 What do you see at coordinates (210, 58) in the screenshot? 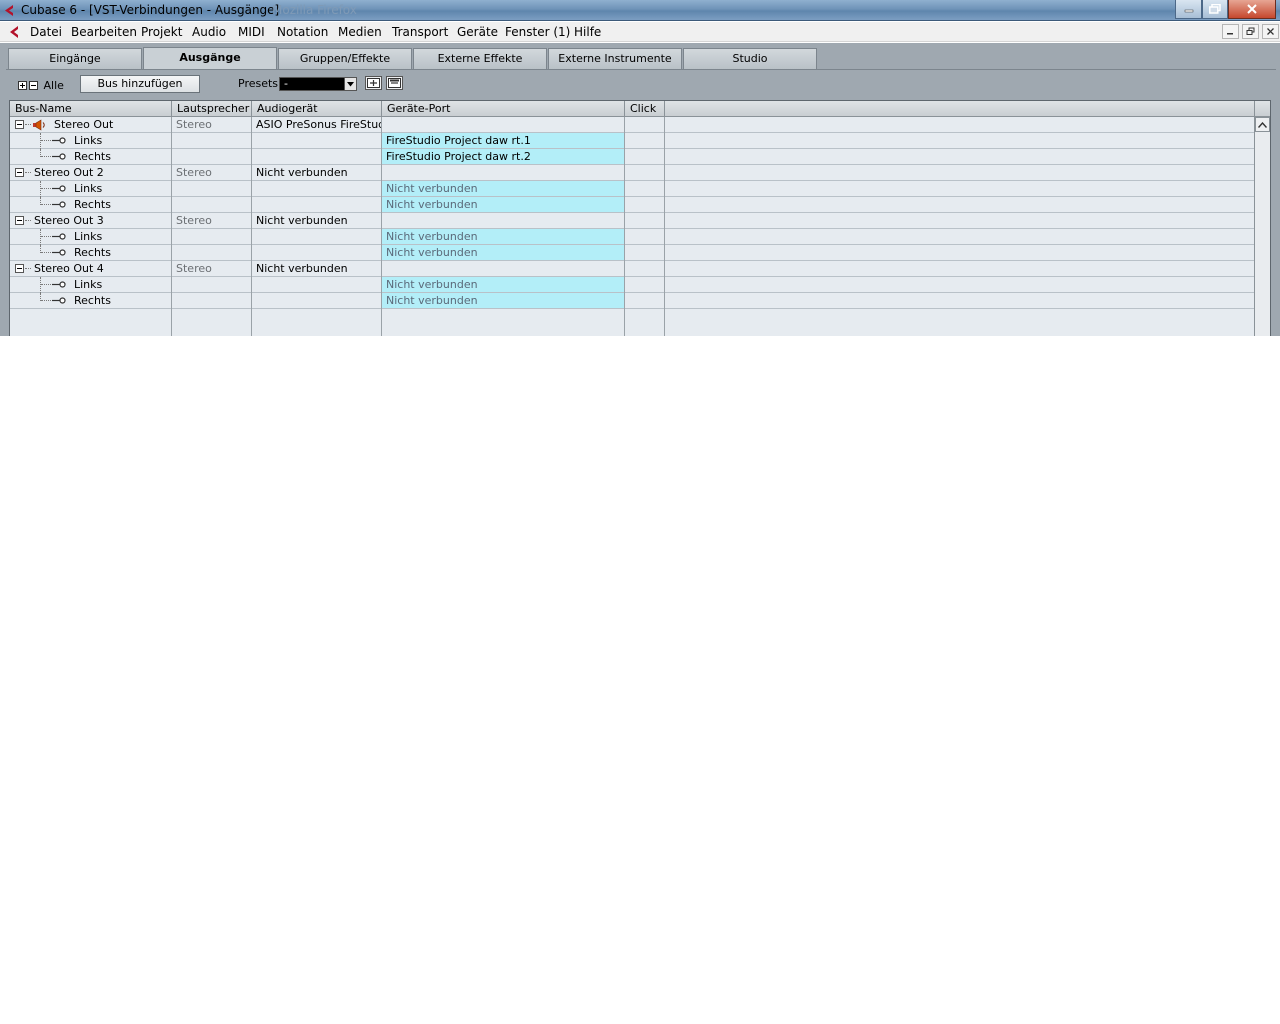
I see `tab-ausgaenge: Ausgänge` at bounding box center [210, 58].